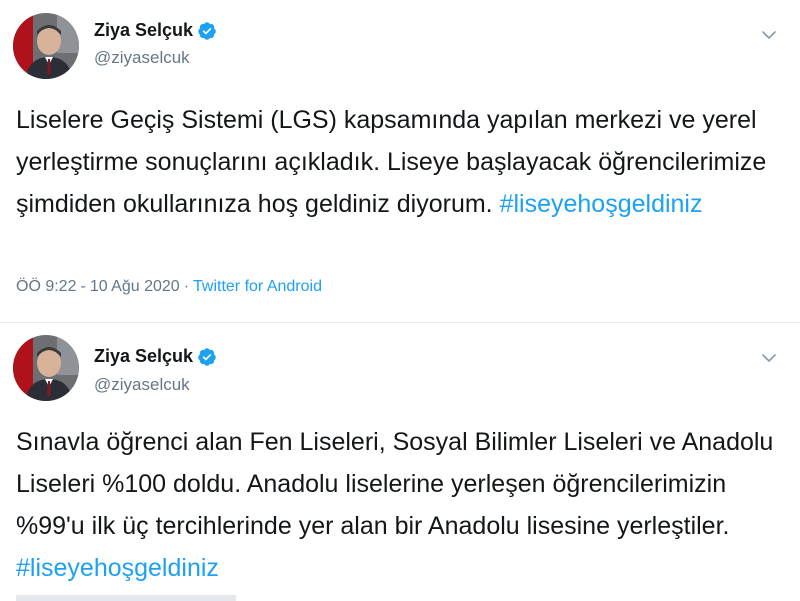  What do you see at coordinates (257, 286) in the screenshot?
I see `tweet-source: Twitter for Android` at bounding box center [257, 286].